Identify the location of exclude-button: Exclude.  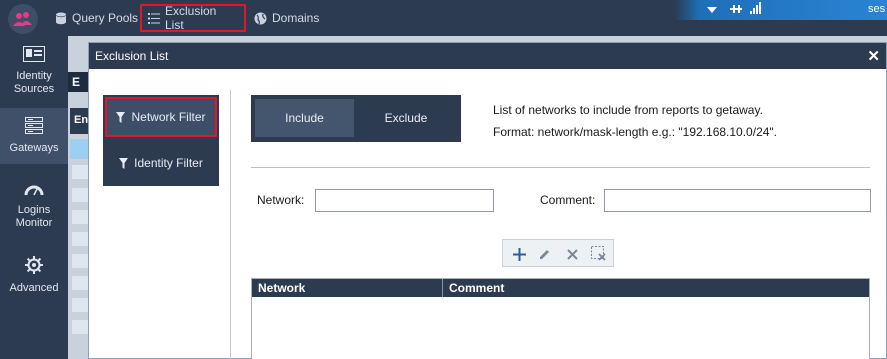
(406, 118).